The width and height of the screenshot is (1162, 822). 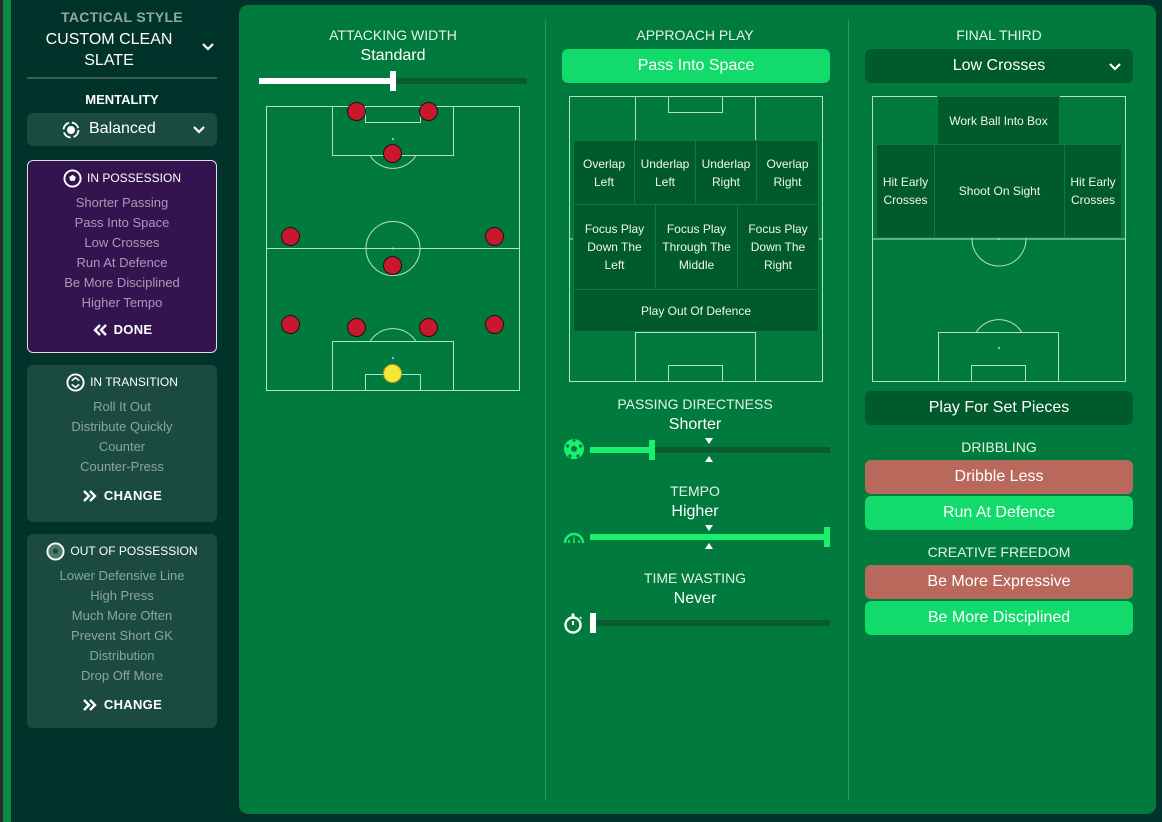 I want to click on instruction-item: High Press, so click(x=122, y=595).